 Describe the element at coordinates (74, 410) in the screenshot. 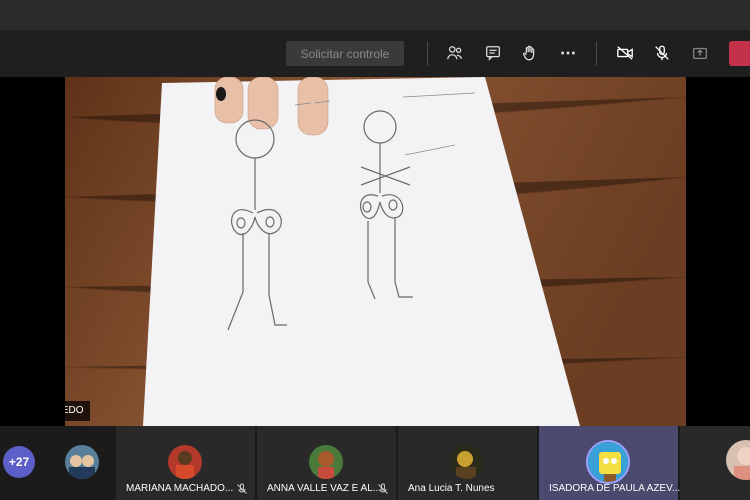

I see `presenter-name: PAULA AZEVEDO` at that location.